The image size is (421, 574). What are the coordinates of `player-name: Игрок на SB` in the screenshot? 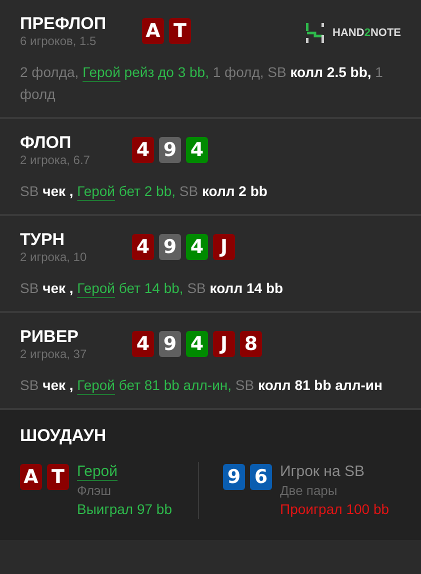 It's located at (323, 471).